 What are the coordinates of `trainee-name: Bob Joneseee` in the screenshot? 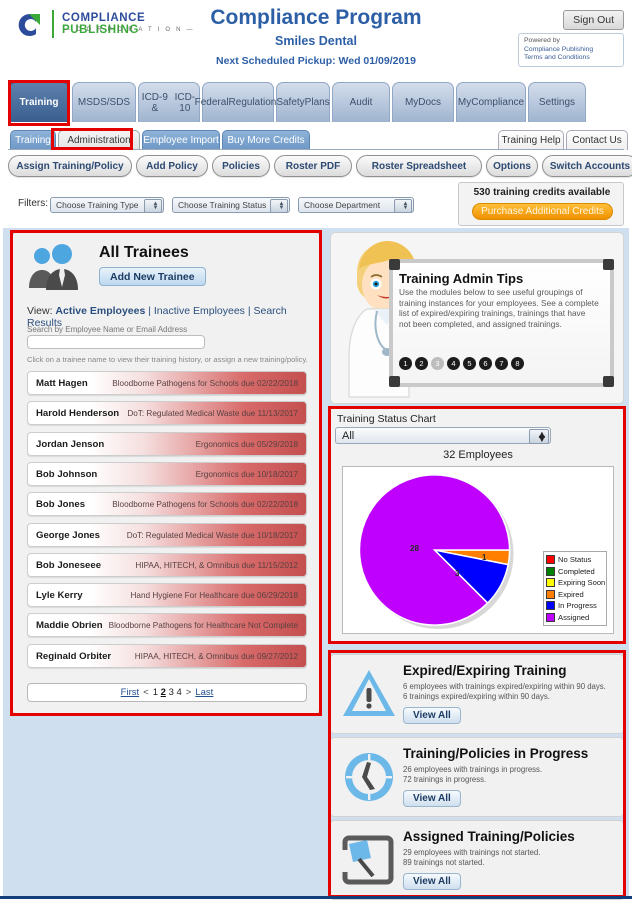 It's located at (68, 565).